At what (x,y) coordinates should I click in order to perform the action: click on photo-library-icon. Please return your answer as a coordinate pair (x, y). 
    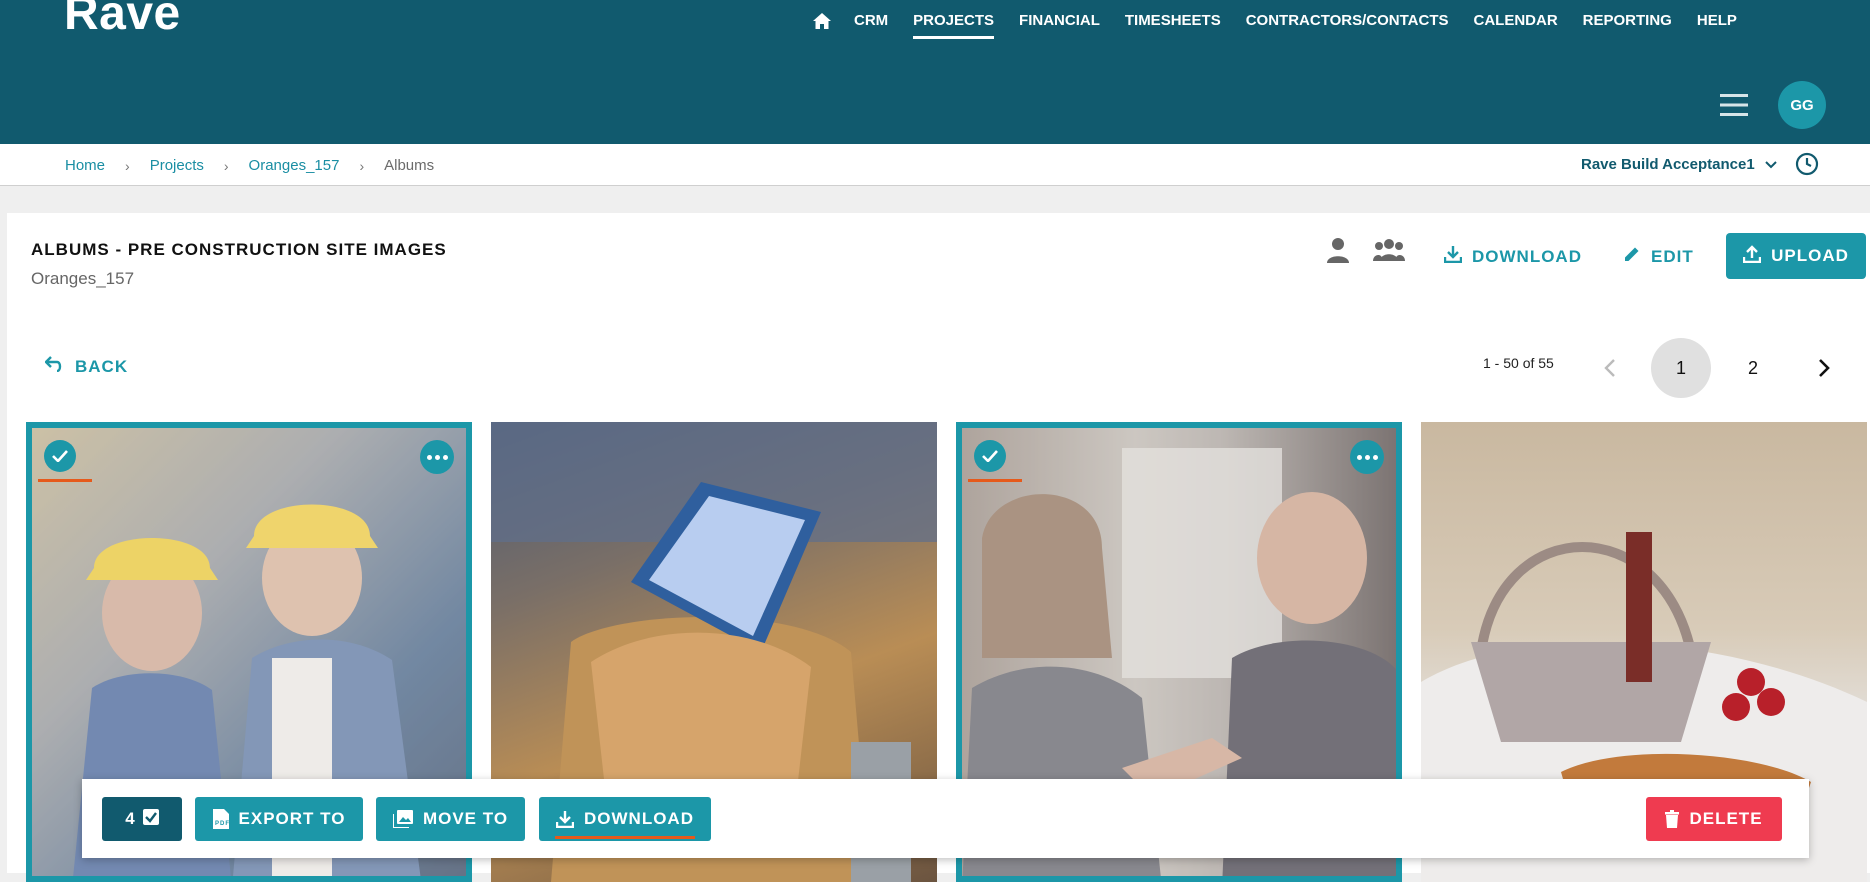
    Looking at the image, I should click on (407, 819).